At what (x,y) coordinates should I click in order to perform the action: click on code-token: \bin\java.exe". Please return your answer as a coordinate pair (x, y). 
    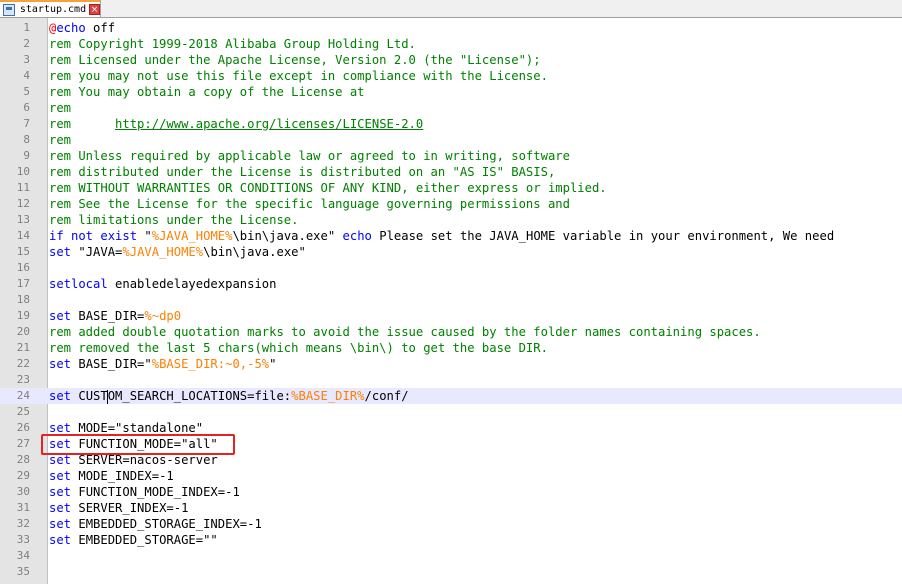
    Looking at the image, I should click on (287, 236).